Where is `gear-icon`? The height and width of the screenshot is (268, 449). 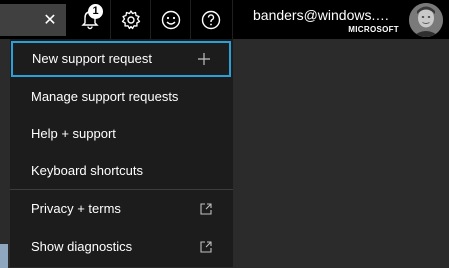
gear-icon is located at coordinates (131, 20).